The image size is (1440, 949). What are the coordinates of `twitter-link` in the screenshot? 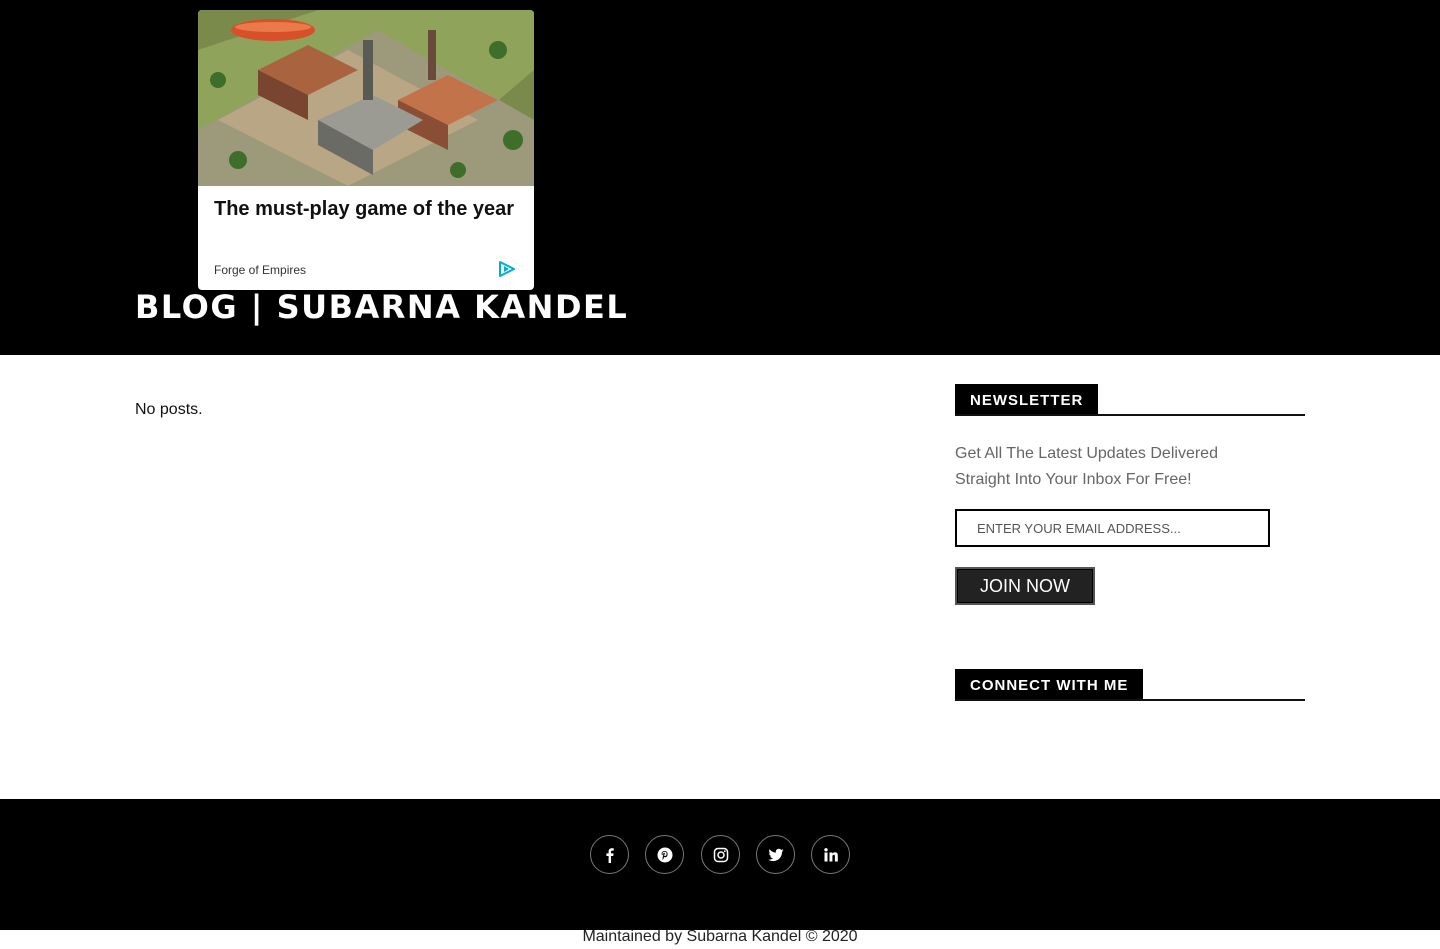 It's located at (775, 854).